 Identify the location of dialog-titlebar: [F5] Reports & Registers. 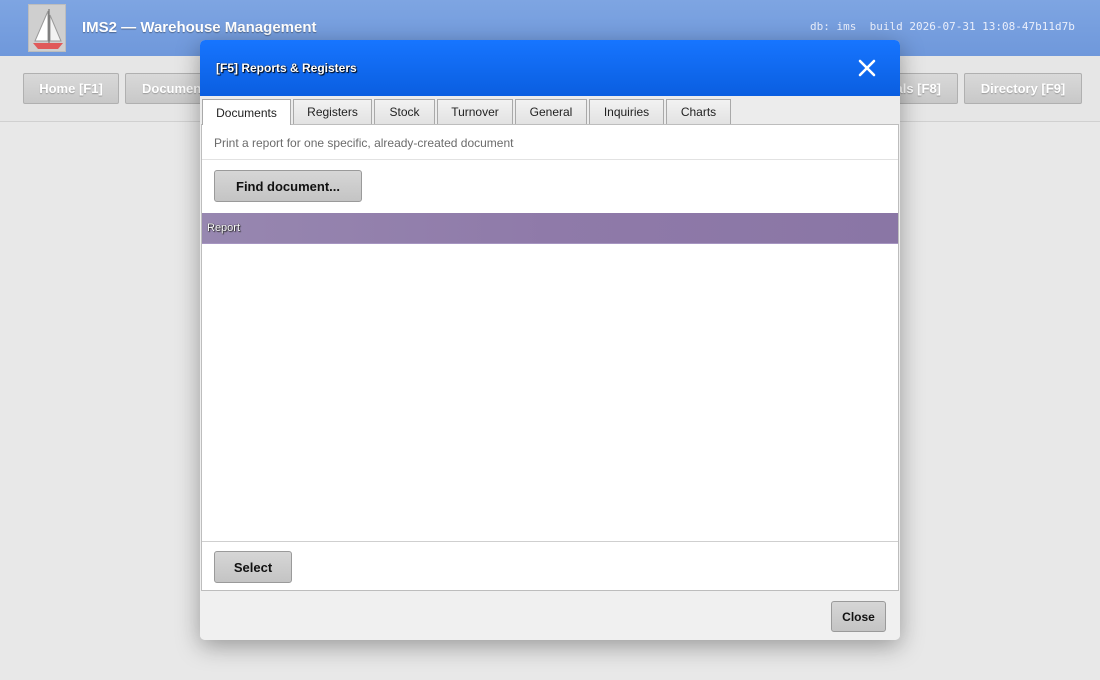
(550, 68).